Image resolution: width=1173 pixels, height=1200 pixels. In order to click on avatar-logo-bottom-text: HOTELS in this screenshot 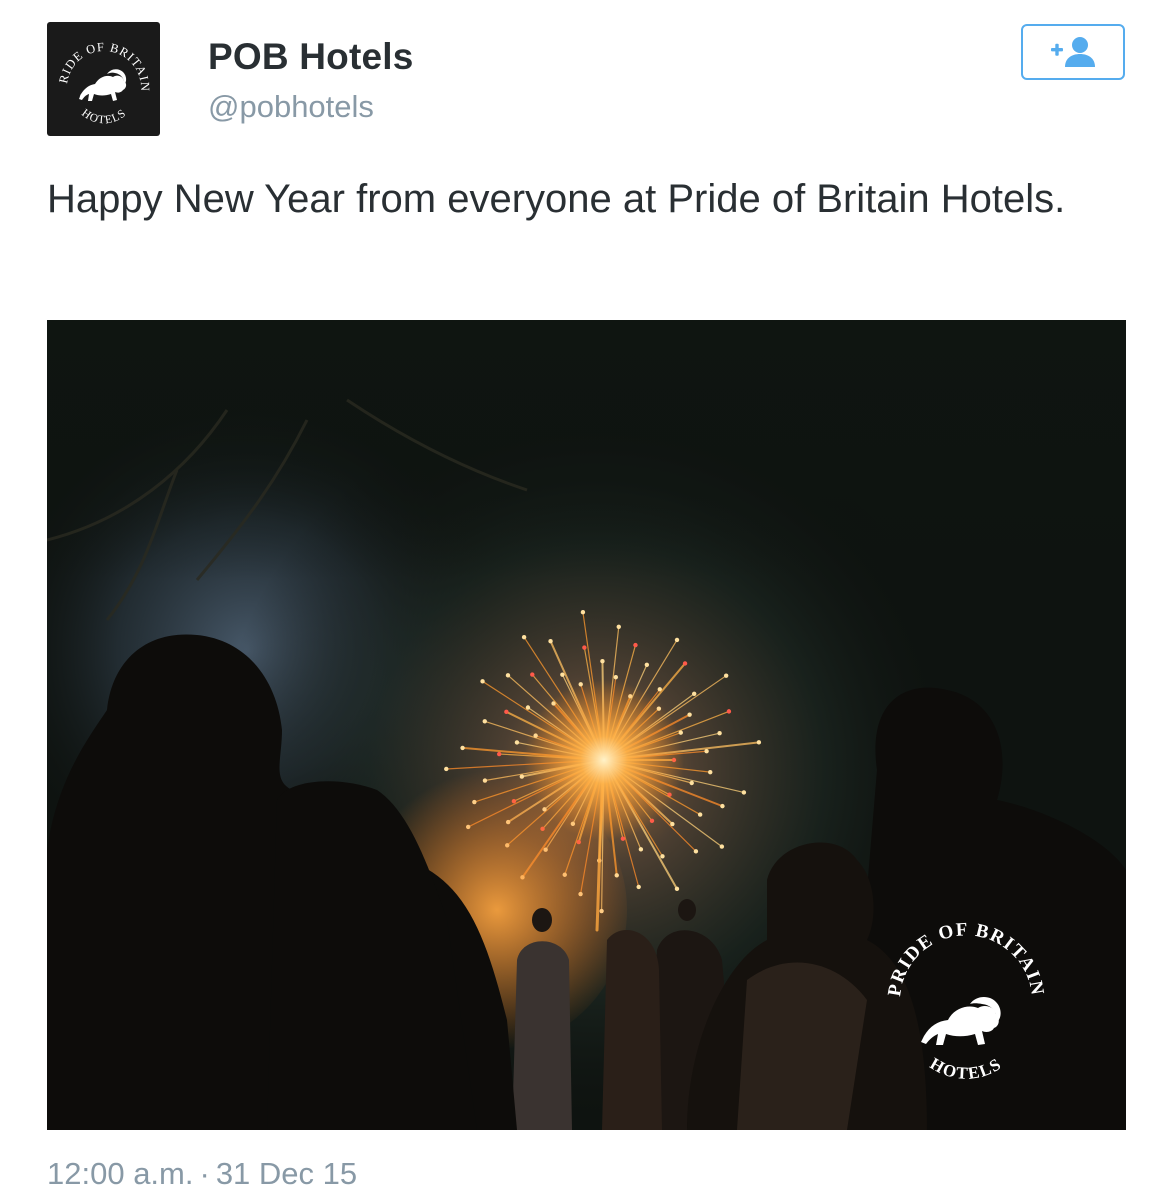, I will do `click(103, 116)`.